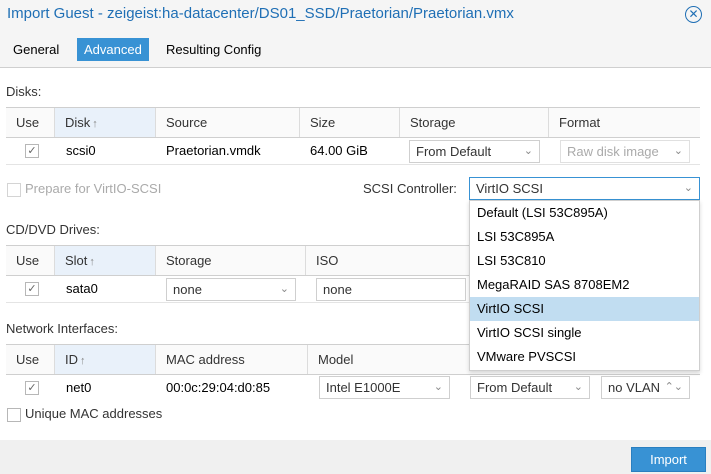  What do you see at coordinates (113, 49) in the screenshot?
I see `tab-advanced: Advanced` at bounding box center [113, 49].